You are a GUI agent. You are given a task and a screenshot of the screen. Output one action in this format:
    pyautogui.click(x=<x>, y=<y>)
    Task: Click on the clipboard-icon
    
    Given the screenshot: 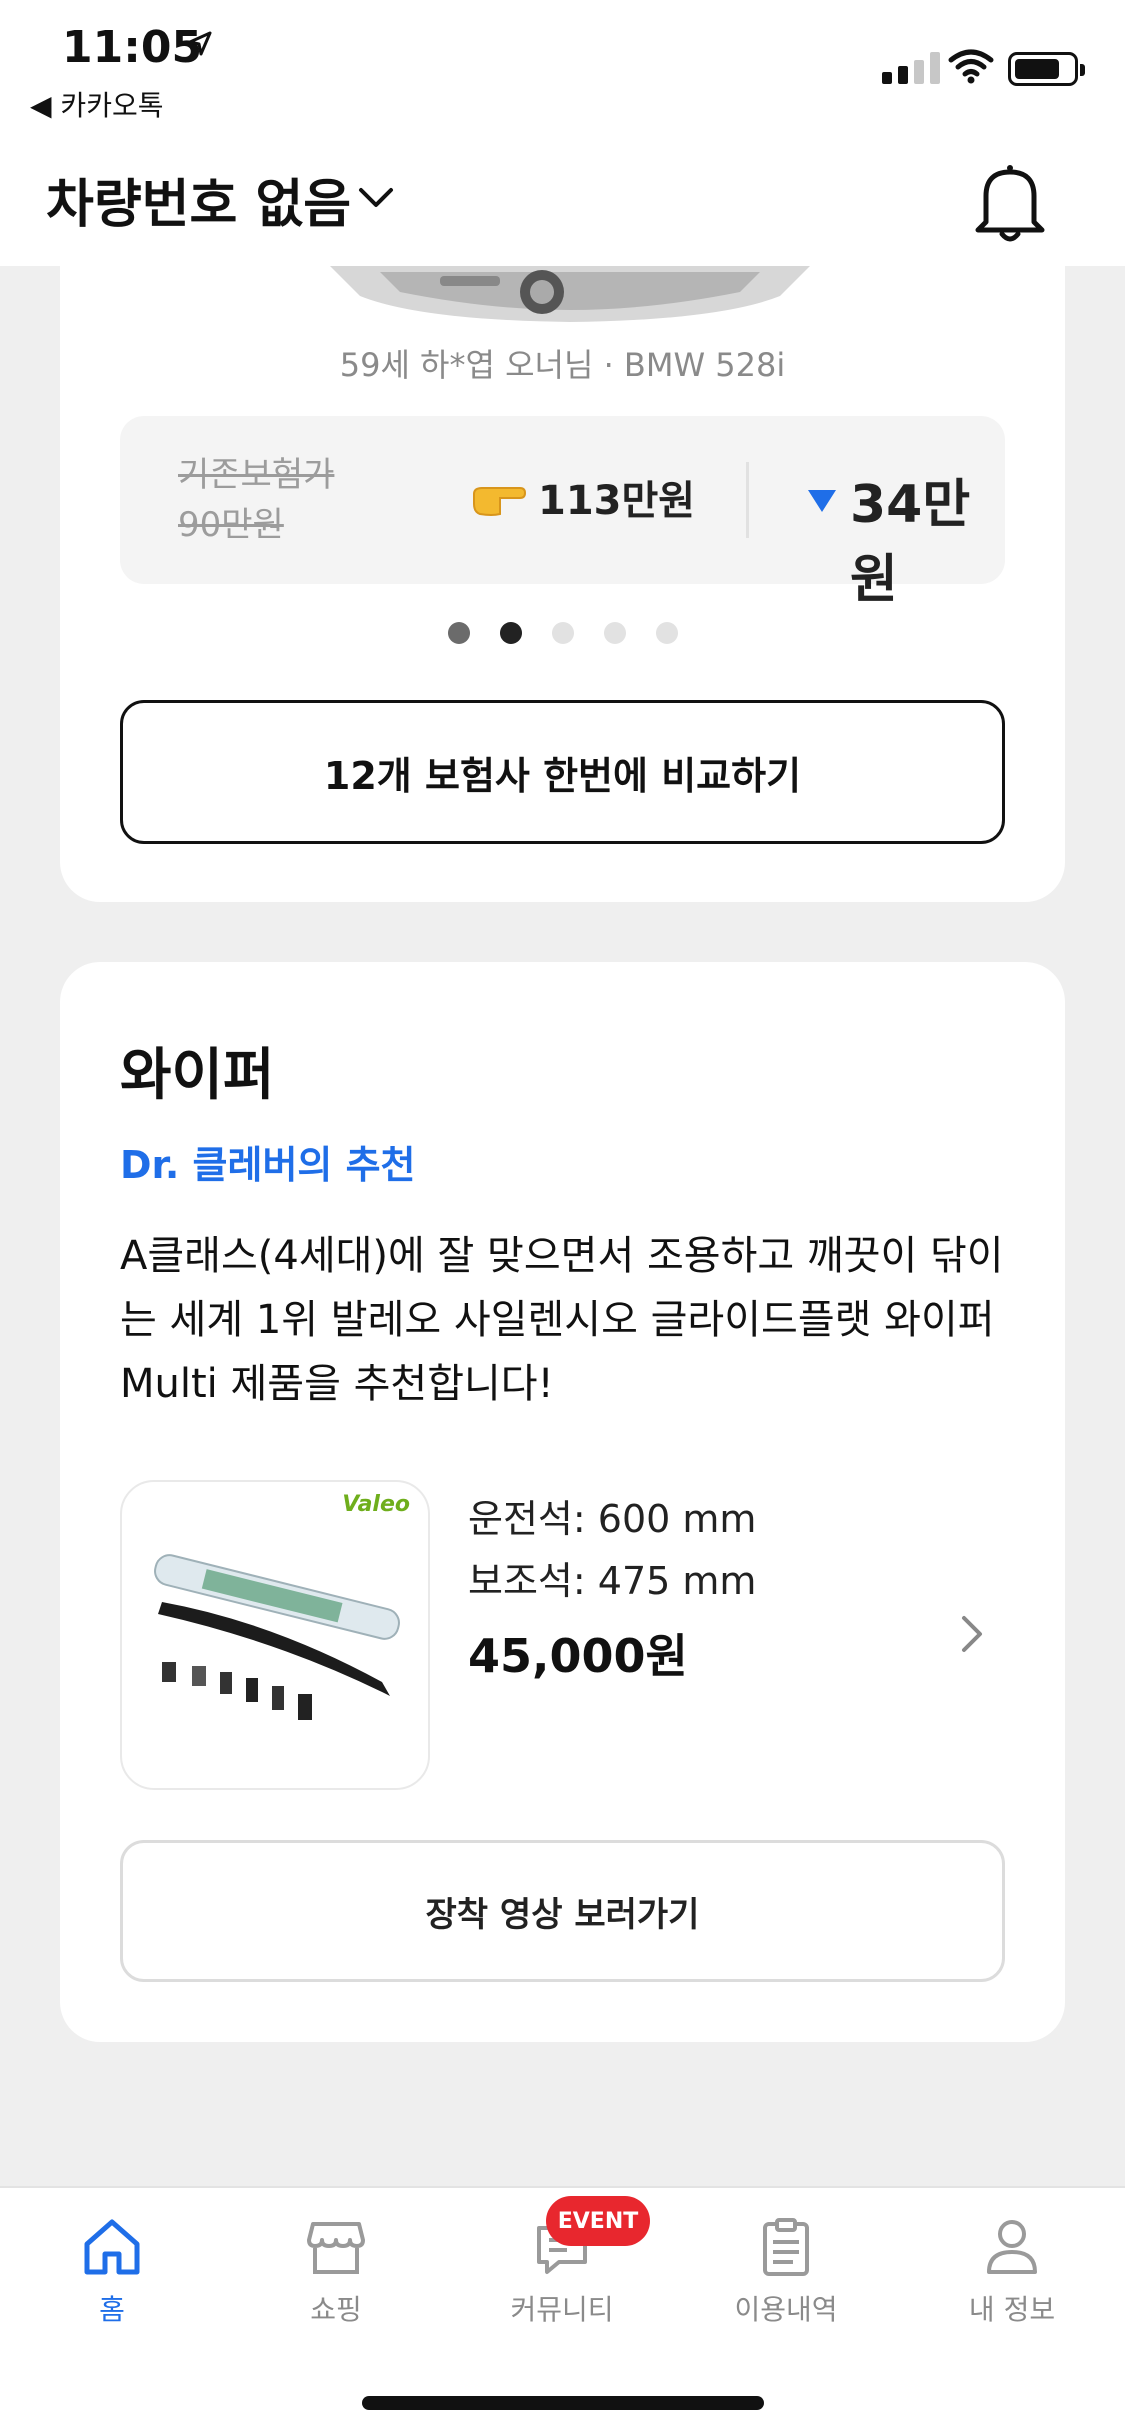 What is the action you would take?
    pyautogui.click(x=786, y=2247)
    